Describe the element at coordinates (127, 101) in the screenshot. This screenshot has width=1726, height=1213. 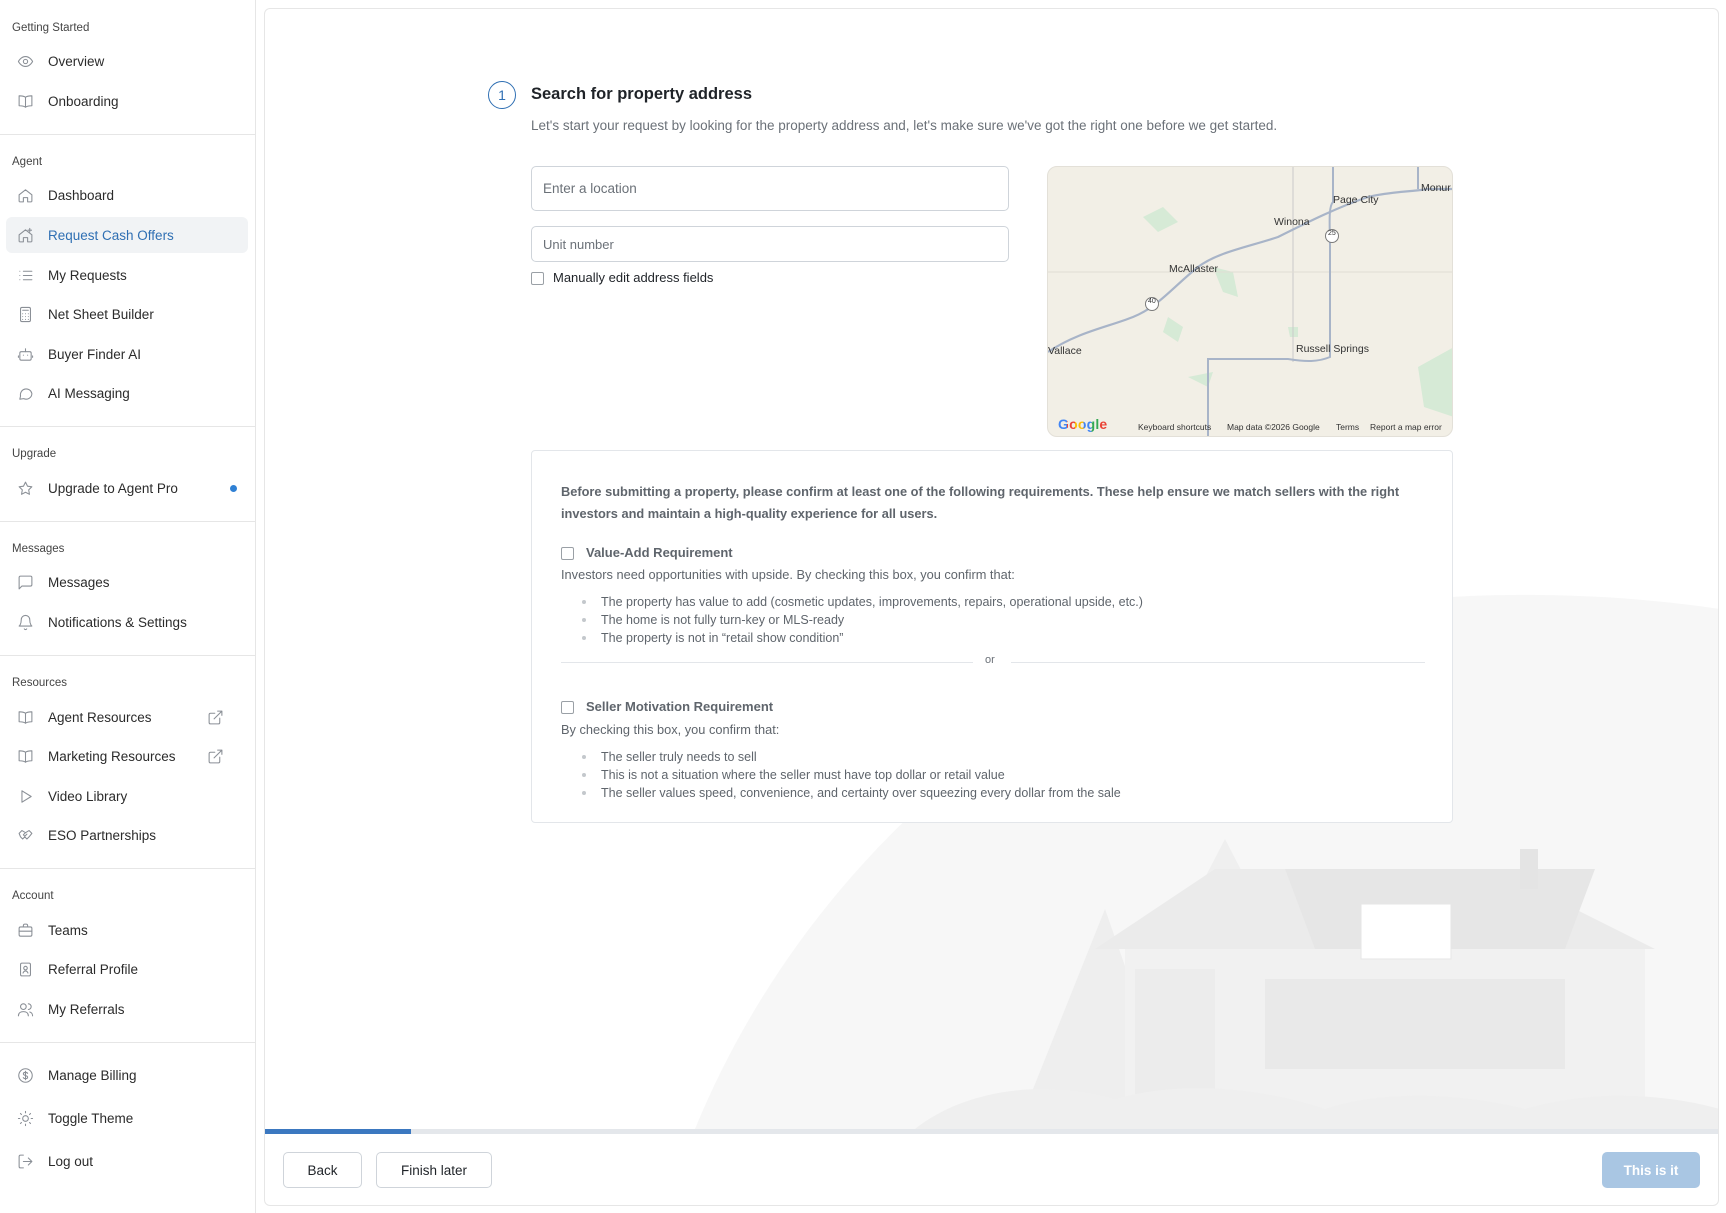
I see `sidebar-item-onboarding: Onboarding` at that location.